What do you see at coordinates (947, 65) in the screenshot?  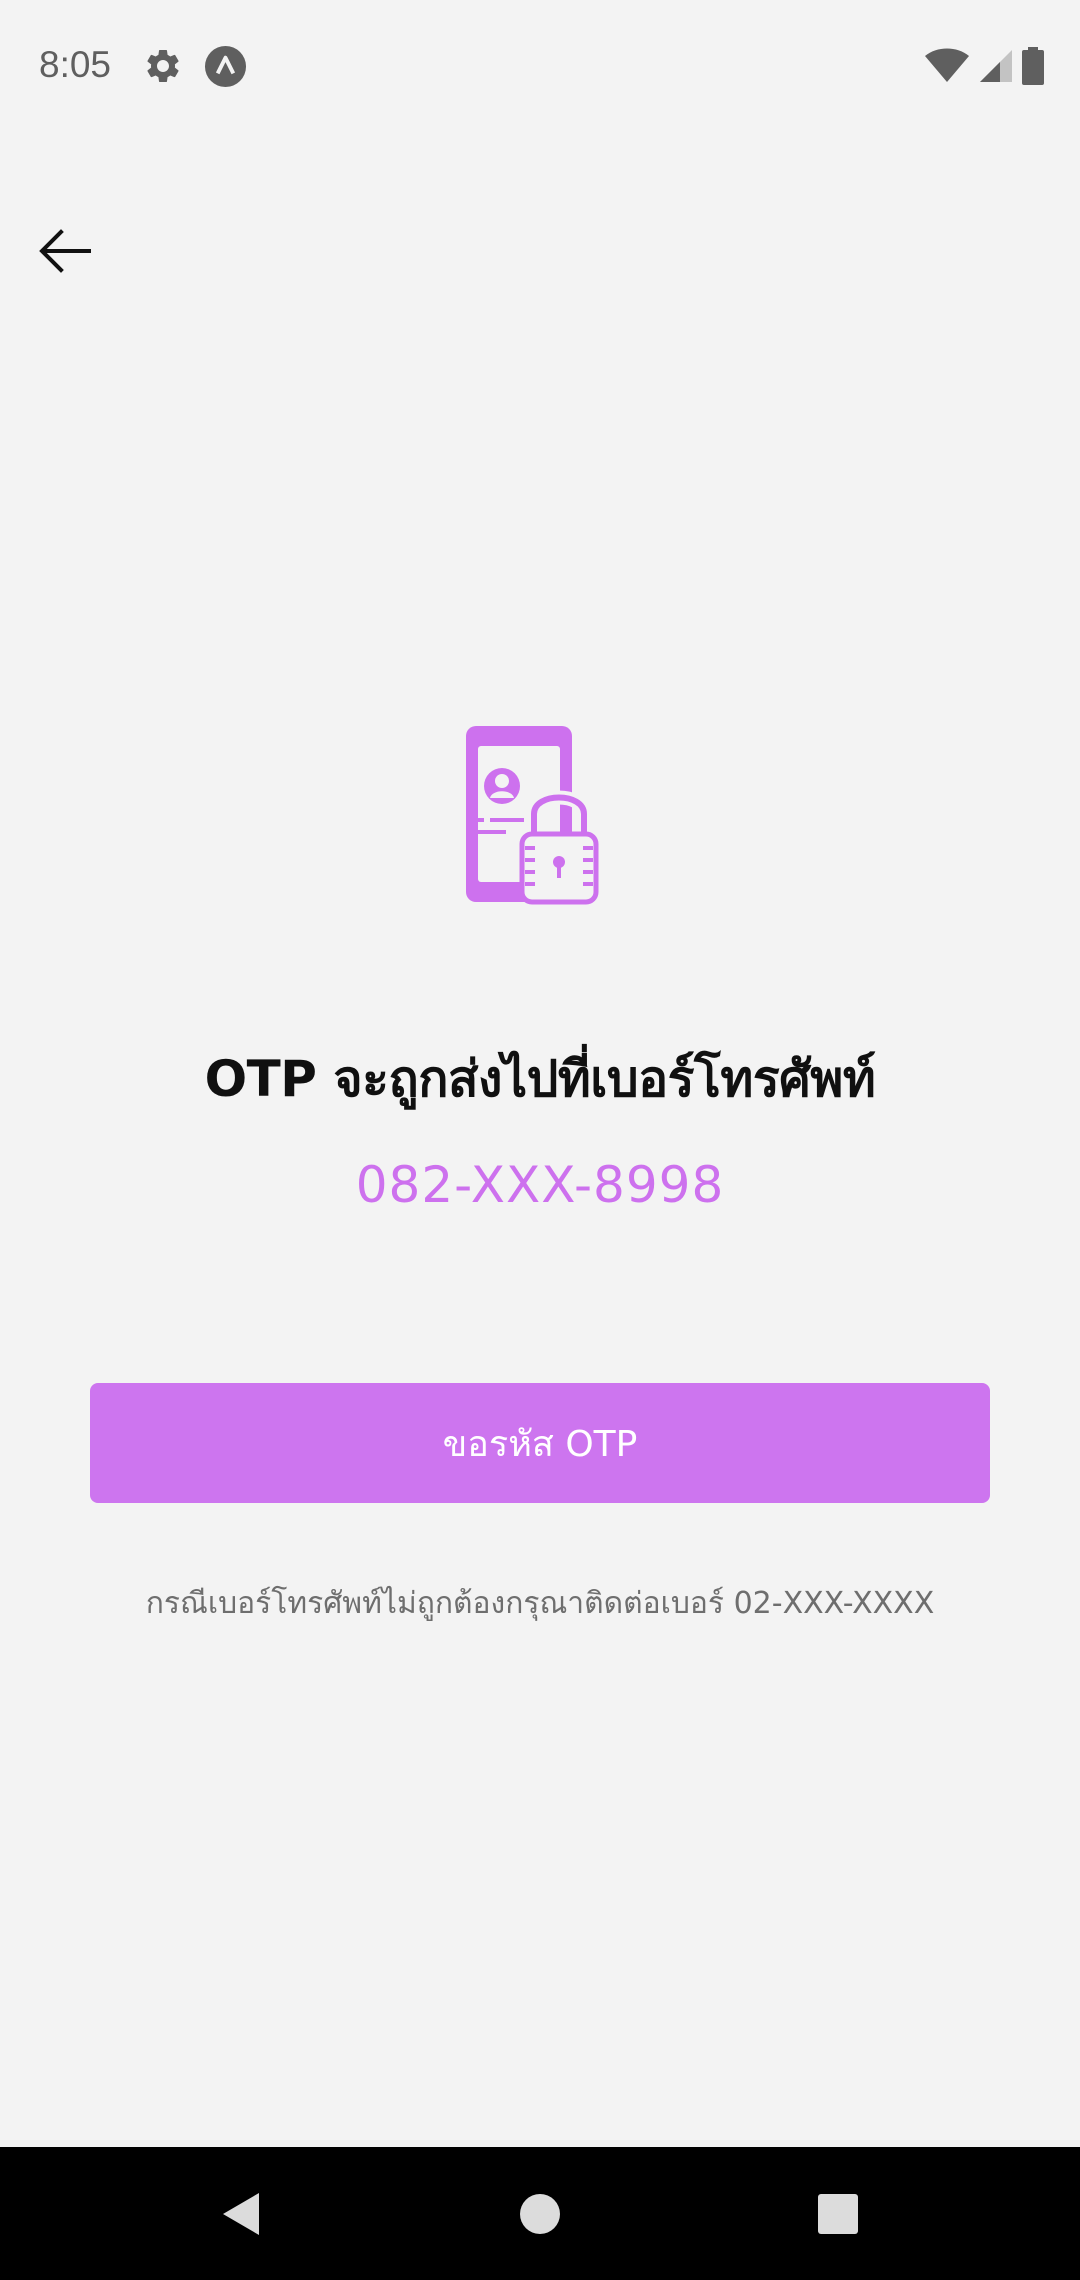 I see `wifi-icon` at bounding box center [947, 65].